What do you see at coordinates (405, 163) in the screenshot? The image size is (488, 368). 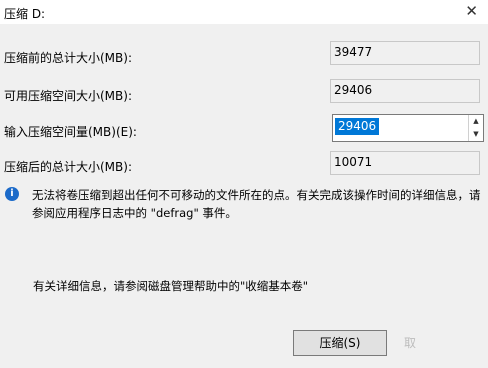 I see `total-size-after-value: 10071` at bounding box center [405, 163].